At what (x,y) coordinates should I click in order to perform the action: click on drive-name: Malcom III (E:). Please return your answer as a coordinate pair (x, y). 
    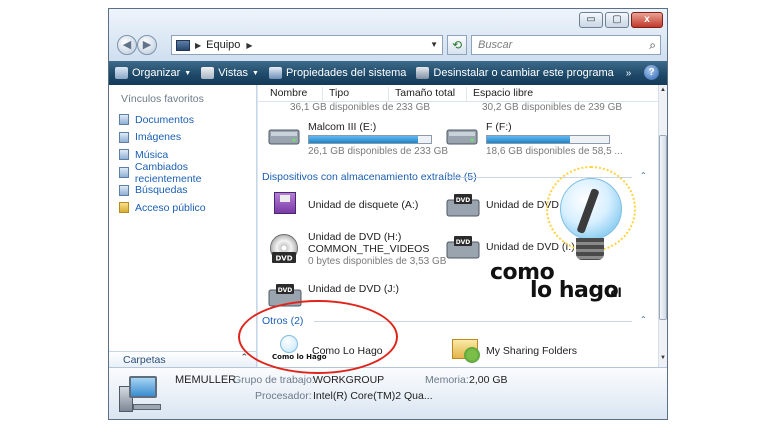
    Looking at the image, I should click on (342, 127).